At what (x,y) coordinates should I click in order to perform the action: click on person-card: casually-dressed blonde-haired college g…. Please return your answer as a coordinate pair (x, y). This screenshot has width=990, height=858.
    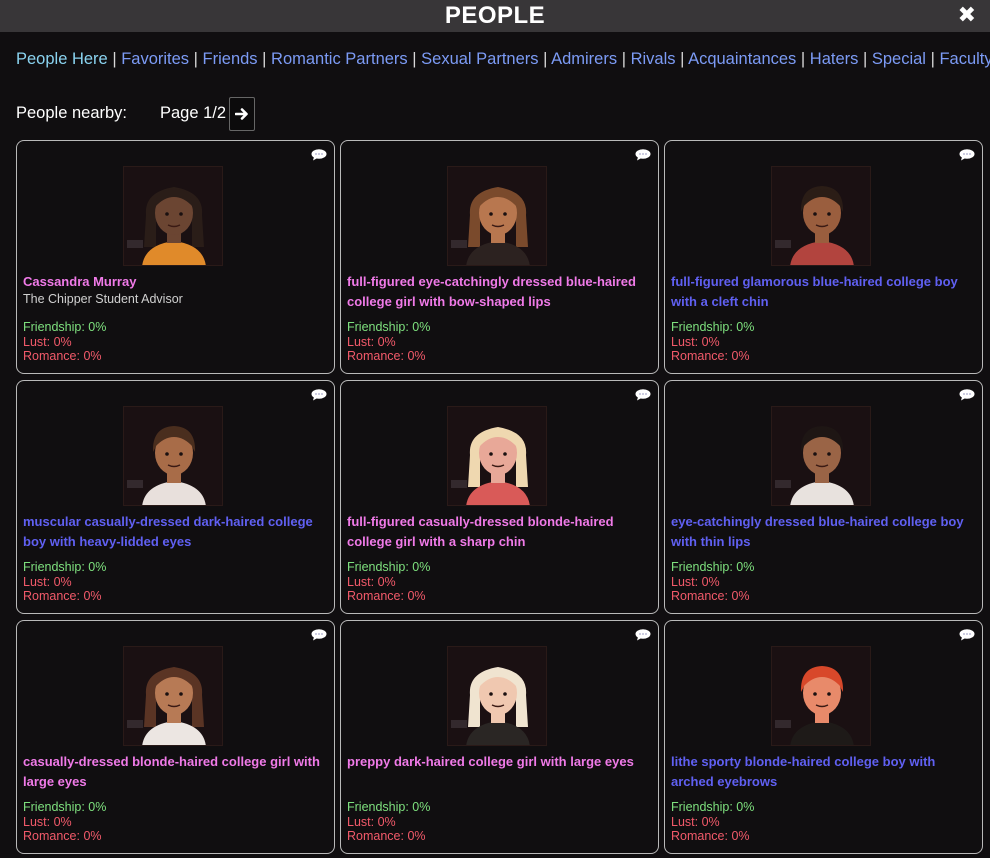
    Looking at the image, I should click on (175, 737).